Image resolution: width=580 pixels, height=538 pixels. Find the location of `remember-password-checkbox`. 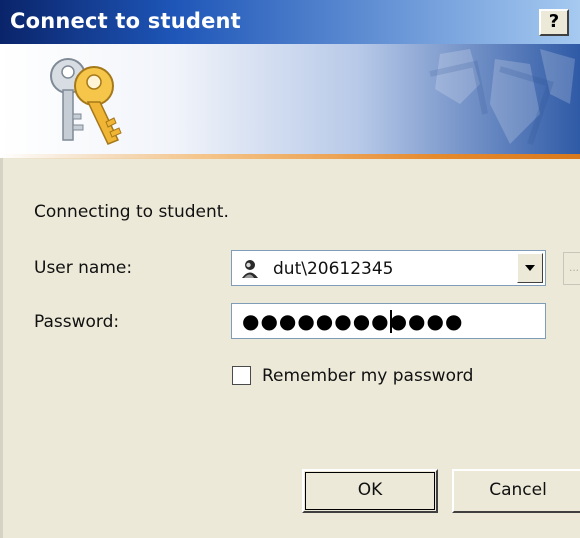

remember-password-checkbox is located at coordinates (241, 375).